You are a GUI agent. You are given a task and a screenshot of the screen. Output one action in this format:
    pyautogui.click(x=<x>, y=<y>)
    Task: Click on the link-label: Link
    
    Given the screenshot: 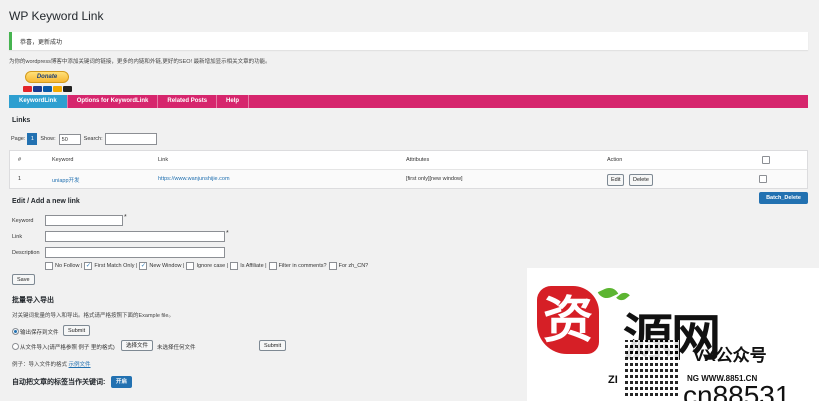 What is the action you would take?
    pyautogui.click(x=17, y=237)
    